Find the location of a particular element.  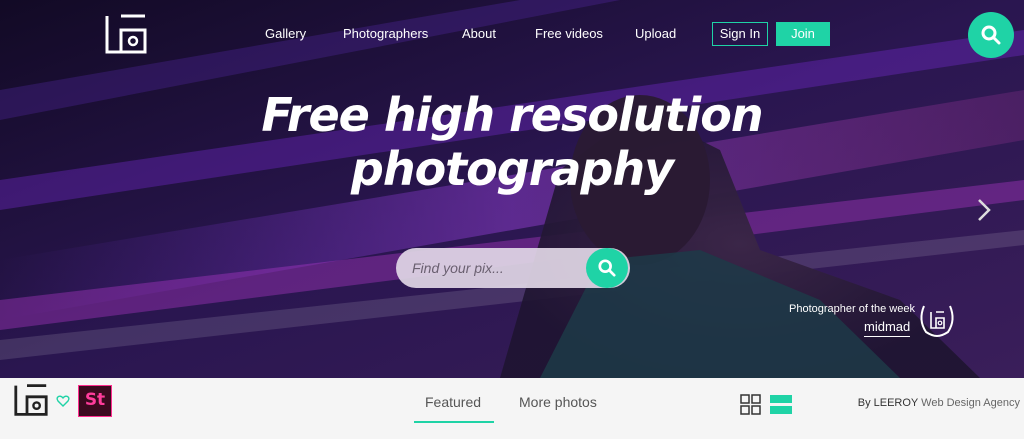

nav-gallery: Gallery is located at coordinates (285, 33).